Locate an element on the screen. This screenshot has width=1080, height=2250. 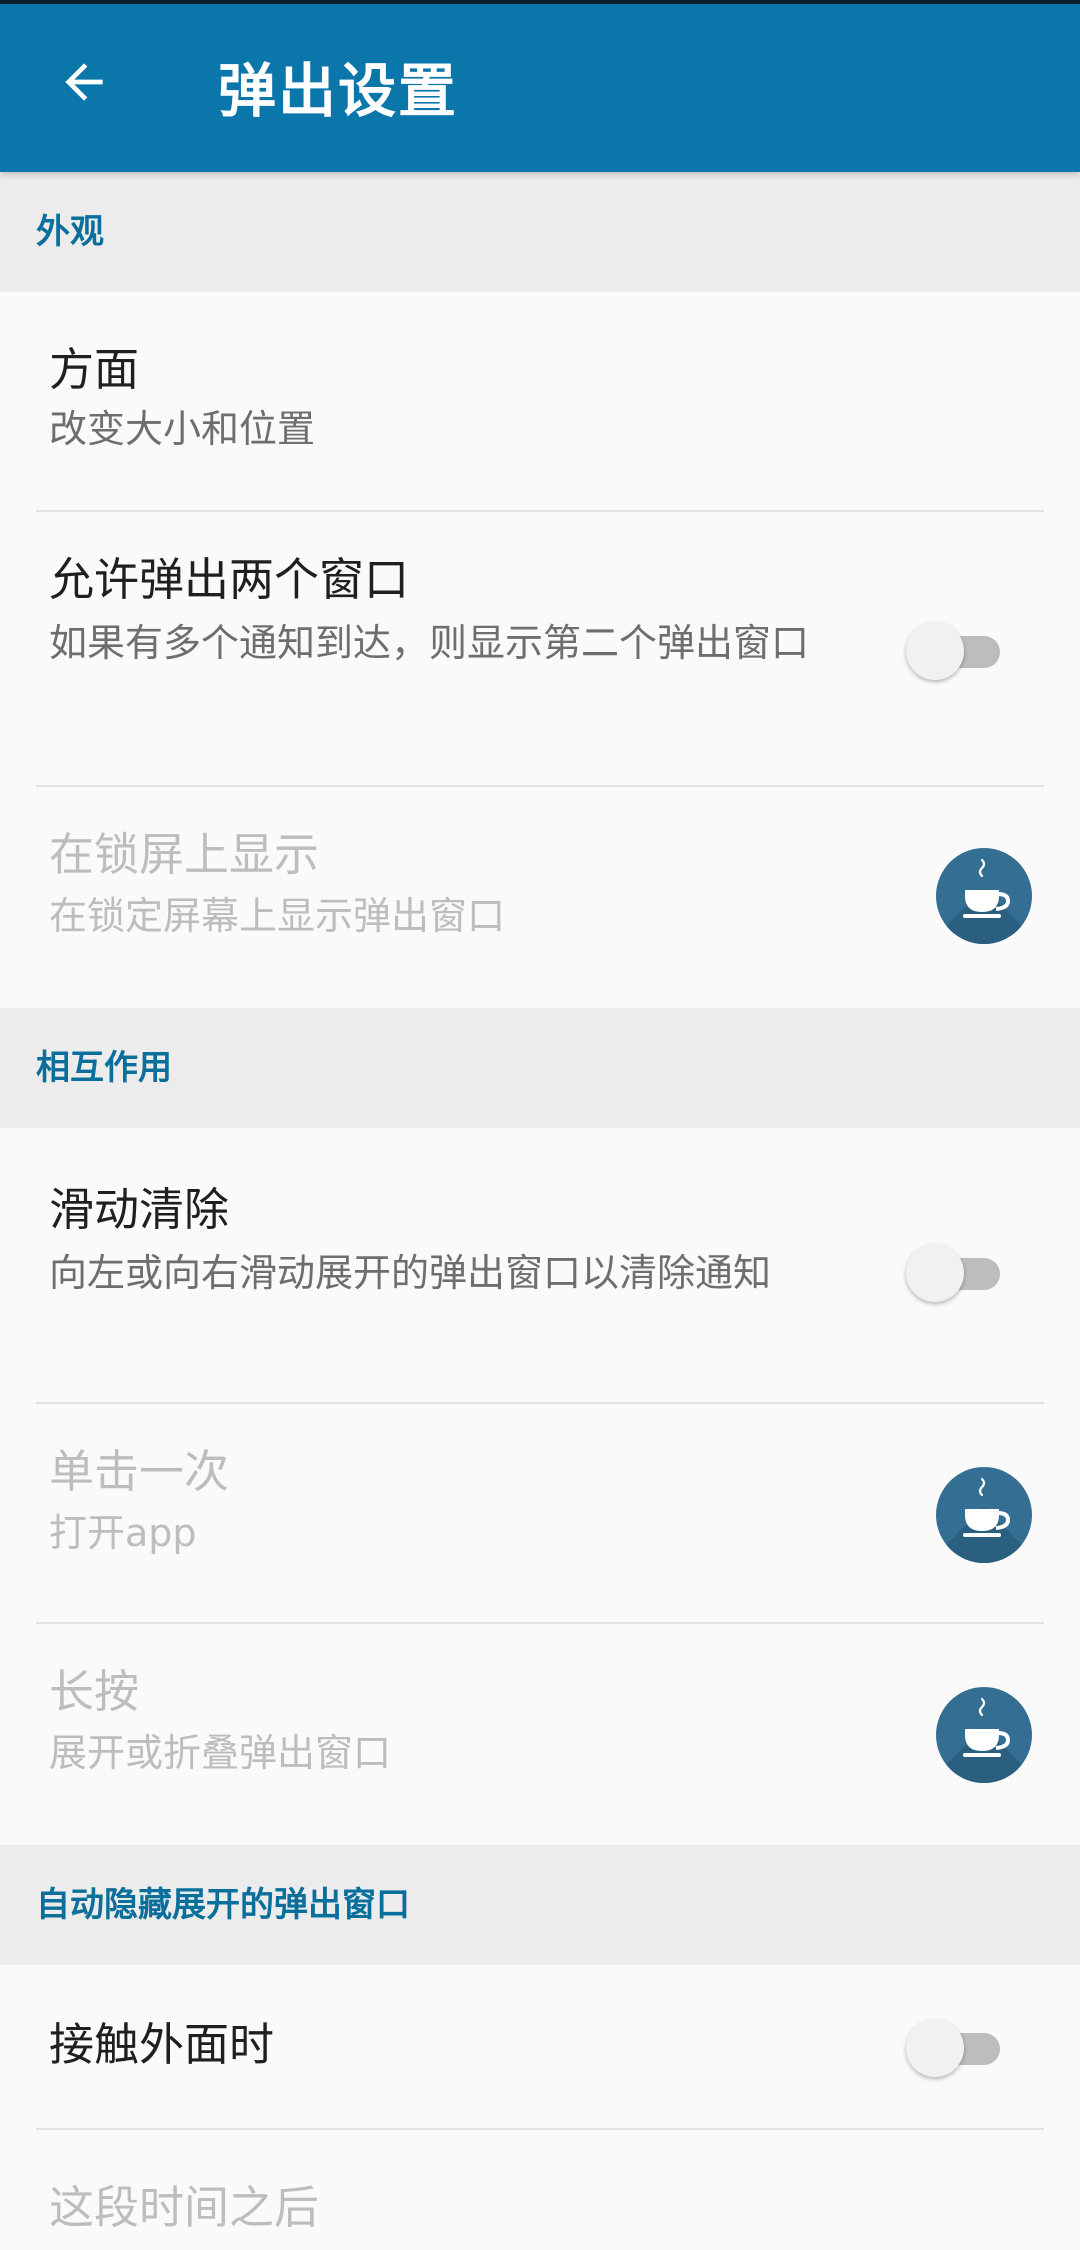
arrow-back-icon is located at coordinates (84, 84).